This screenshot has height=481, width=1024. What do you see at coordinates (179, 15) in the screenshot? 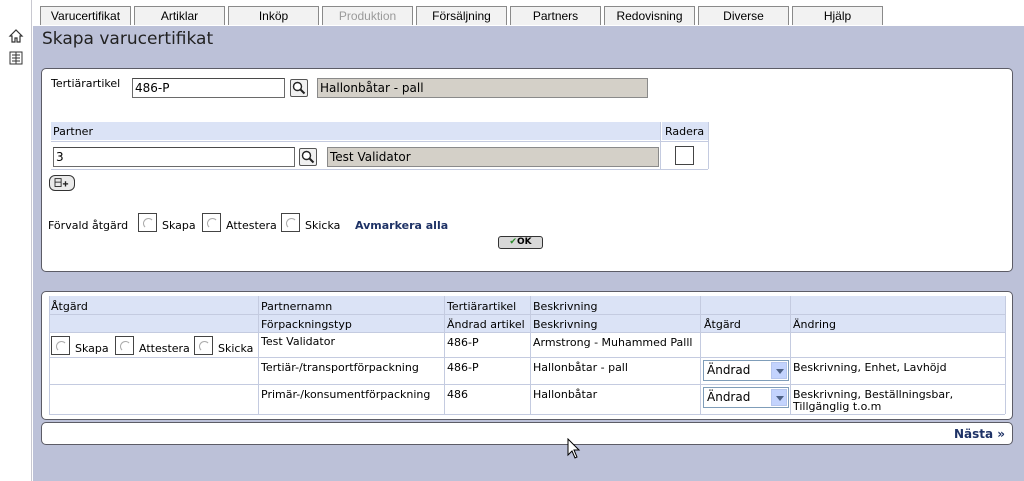
I see `tab-artiklar: Artiklar` at bounding box center [179, 15].